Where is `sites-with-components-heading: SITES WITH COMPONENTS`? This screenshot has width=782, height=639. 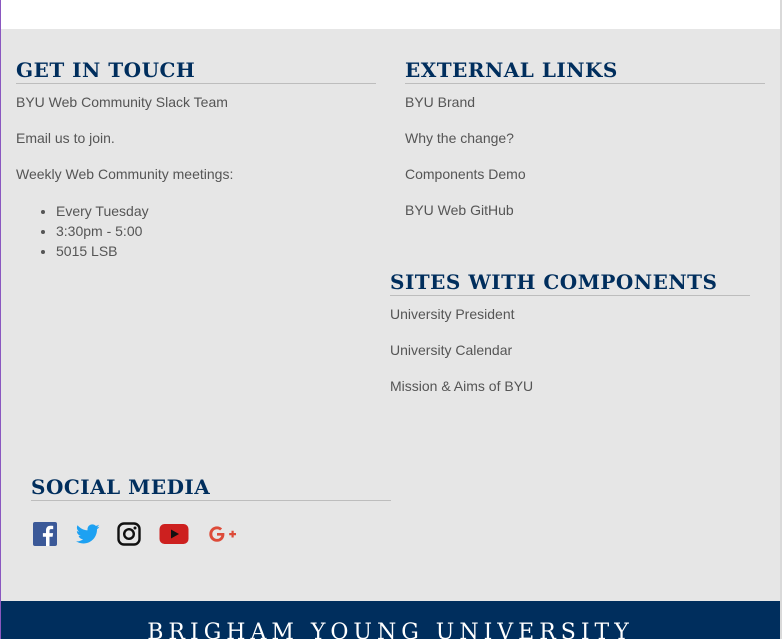
sites-with-components-heading: SITES WITH COMPONENTS is located at coordinates (570, 283).